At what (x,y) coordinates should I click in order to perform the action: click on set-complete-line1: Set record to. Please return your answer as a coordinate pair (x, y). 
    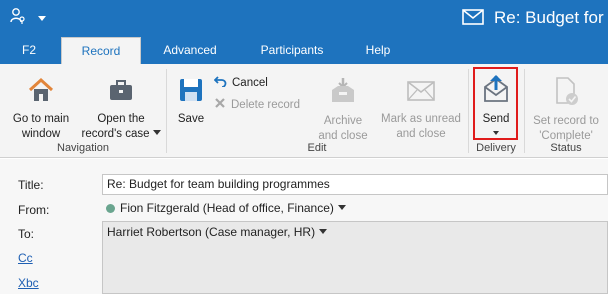
    Looking at the image, I should click on (566, 121).